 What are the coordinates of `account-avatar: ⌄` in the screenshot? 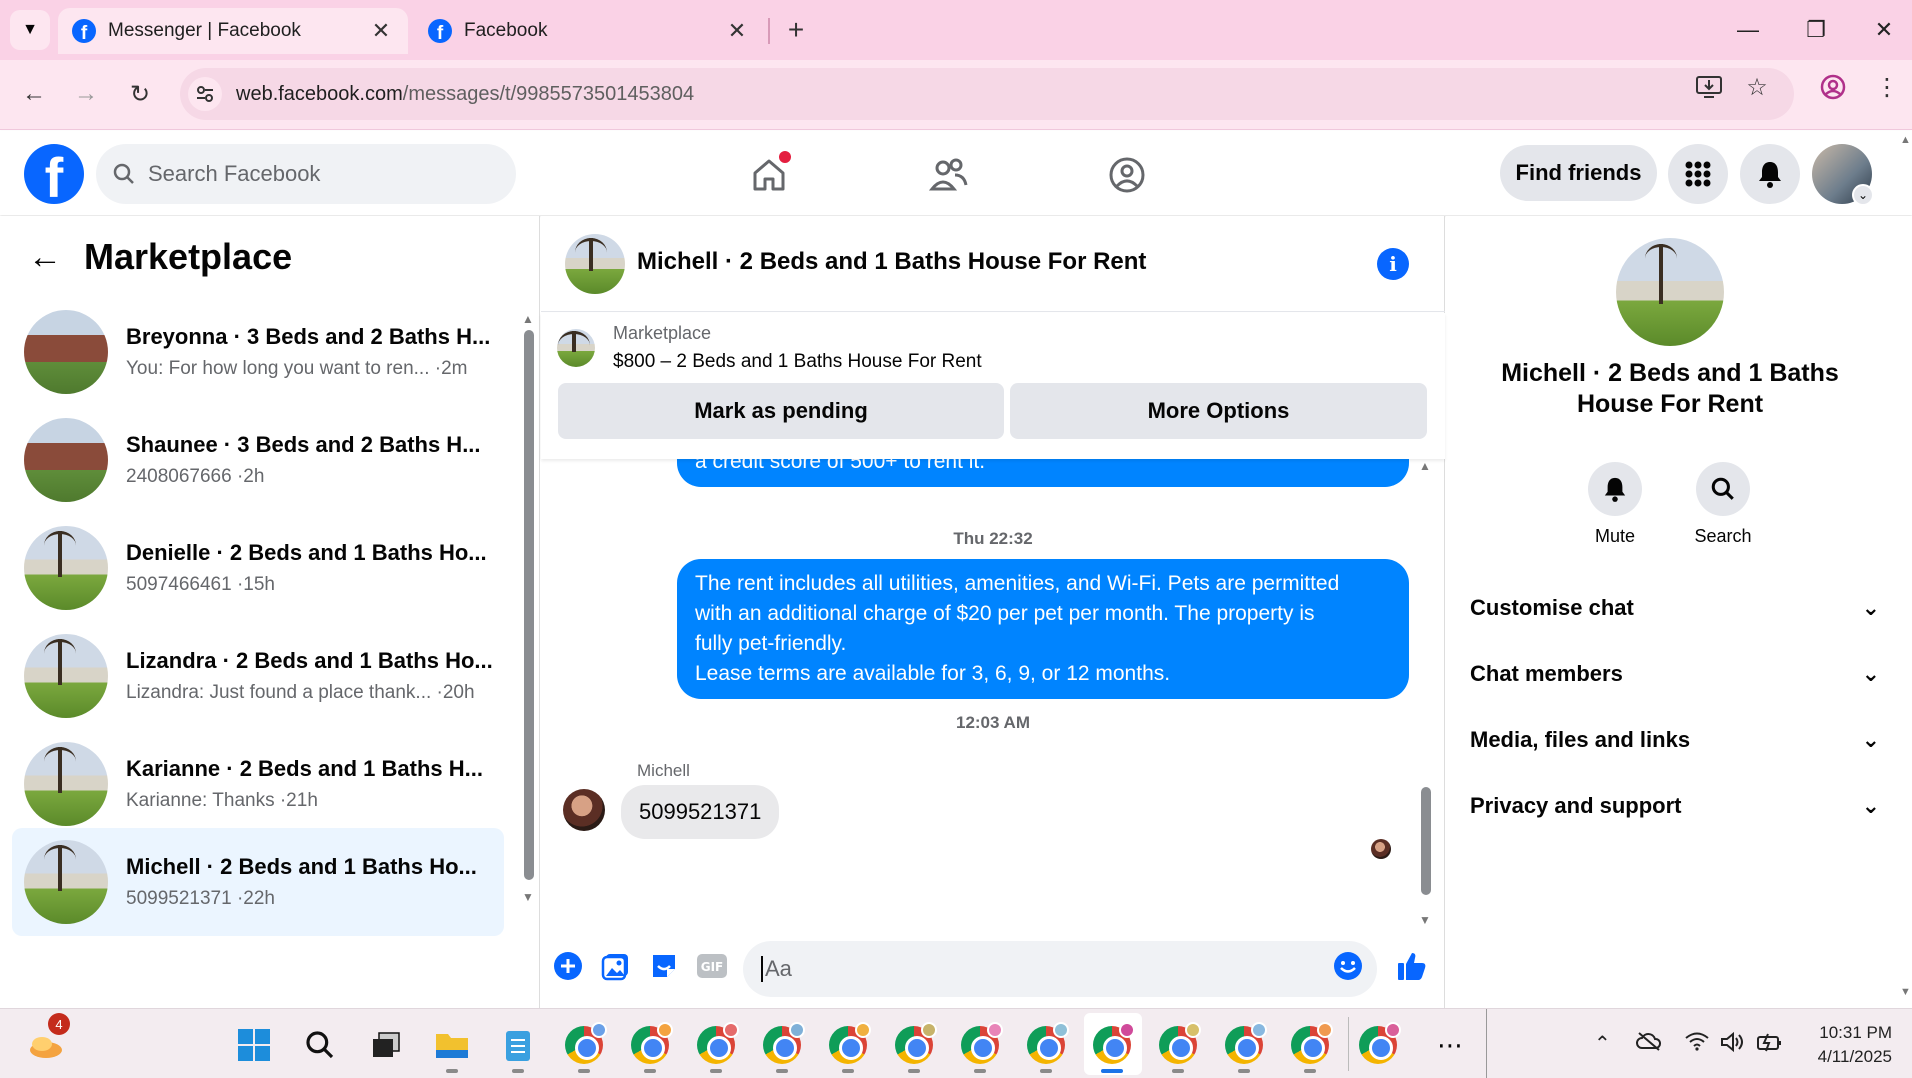 It's located at (1843, 175).